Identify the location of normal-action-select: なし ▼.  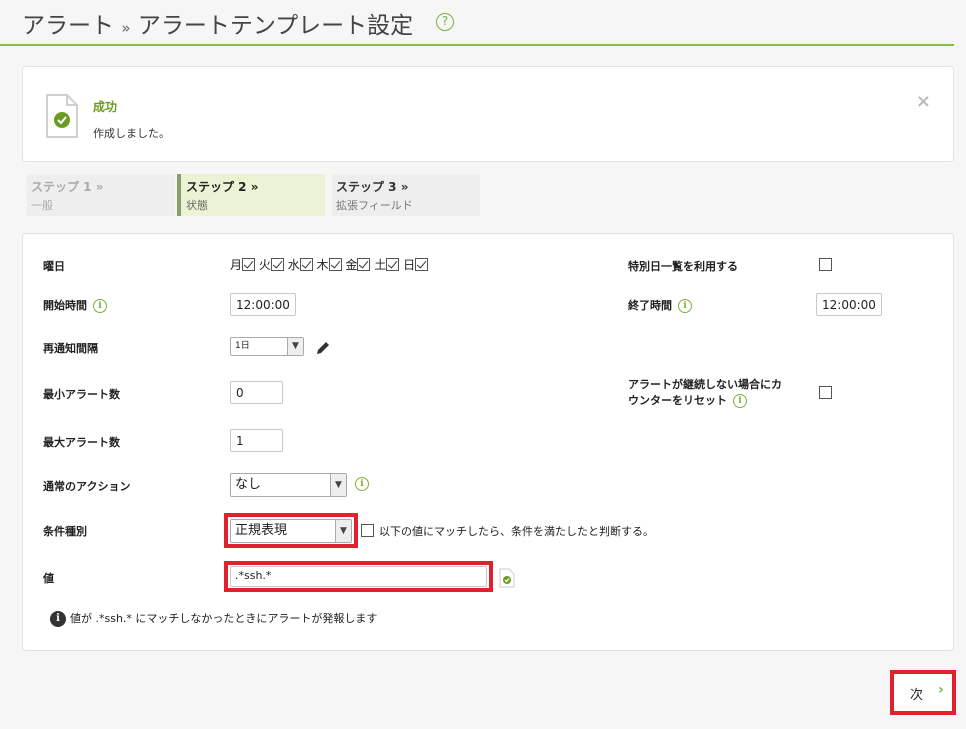
(288, 485).